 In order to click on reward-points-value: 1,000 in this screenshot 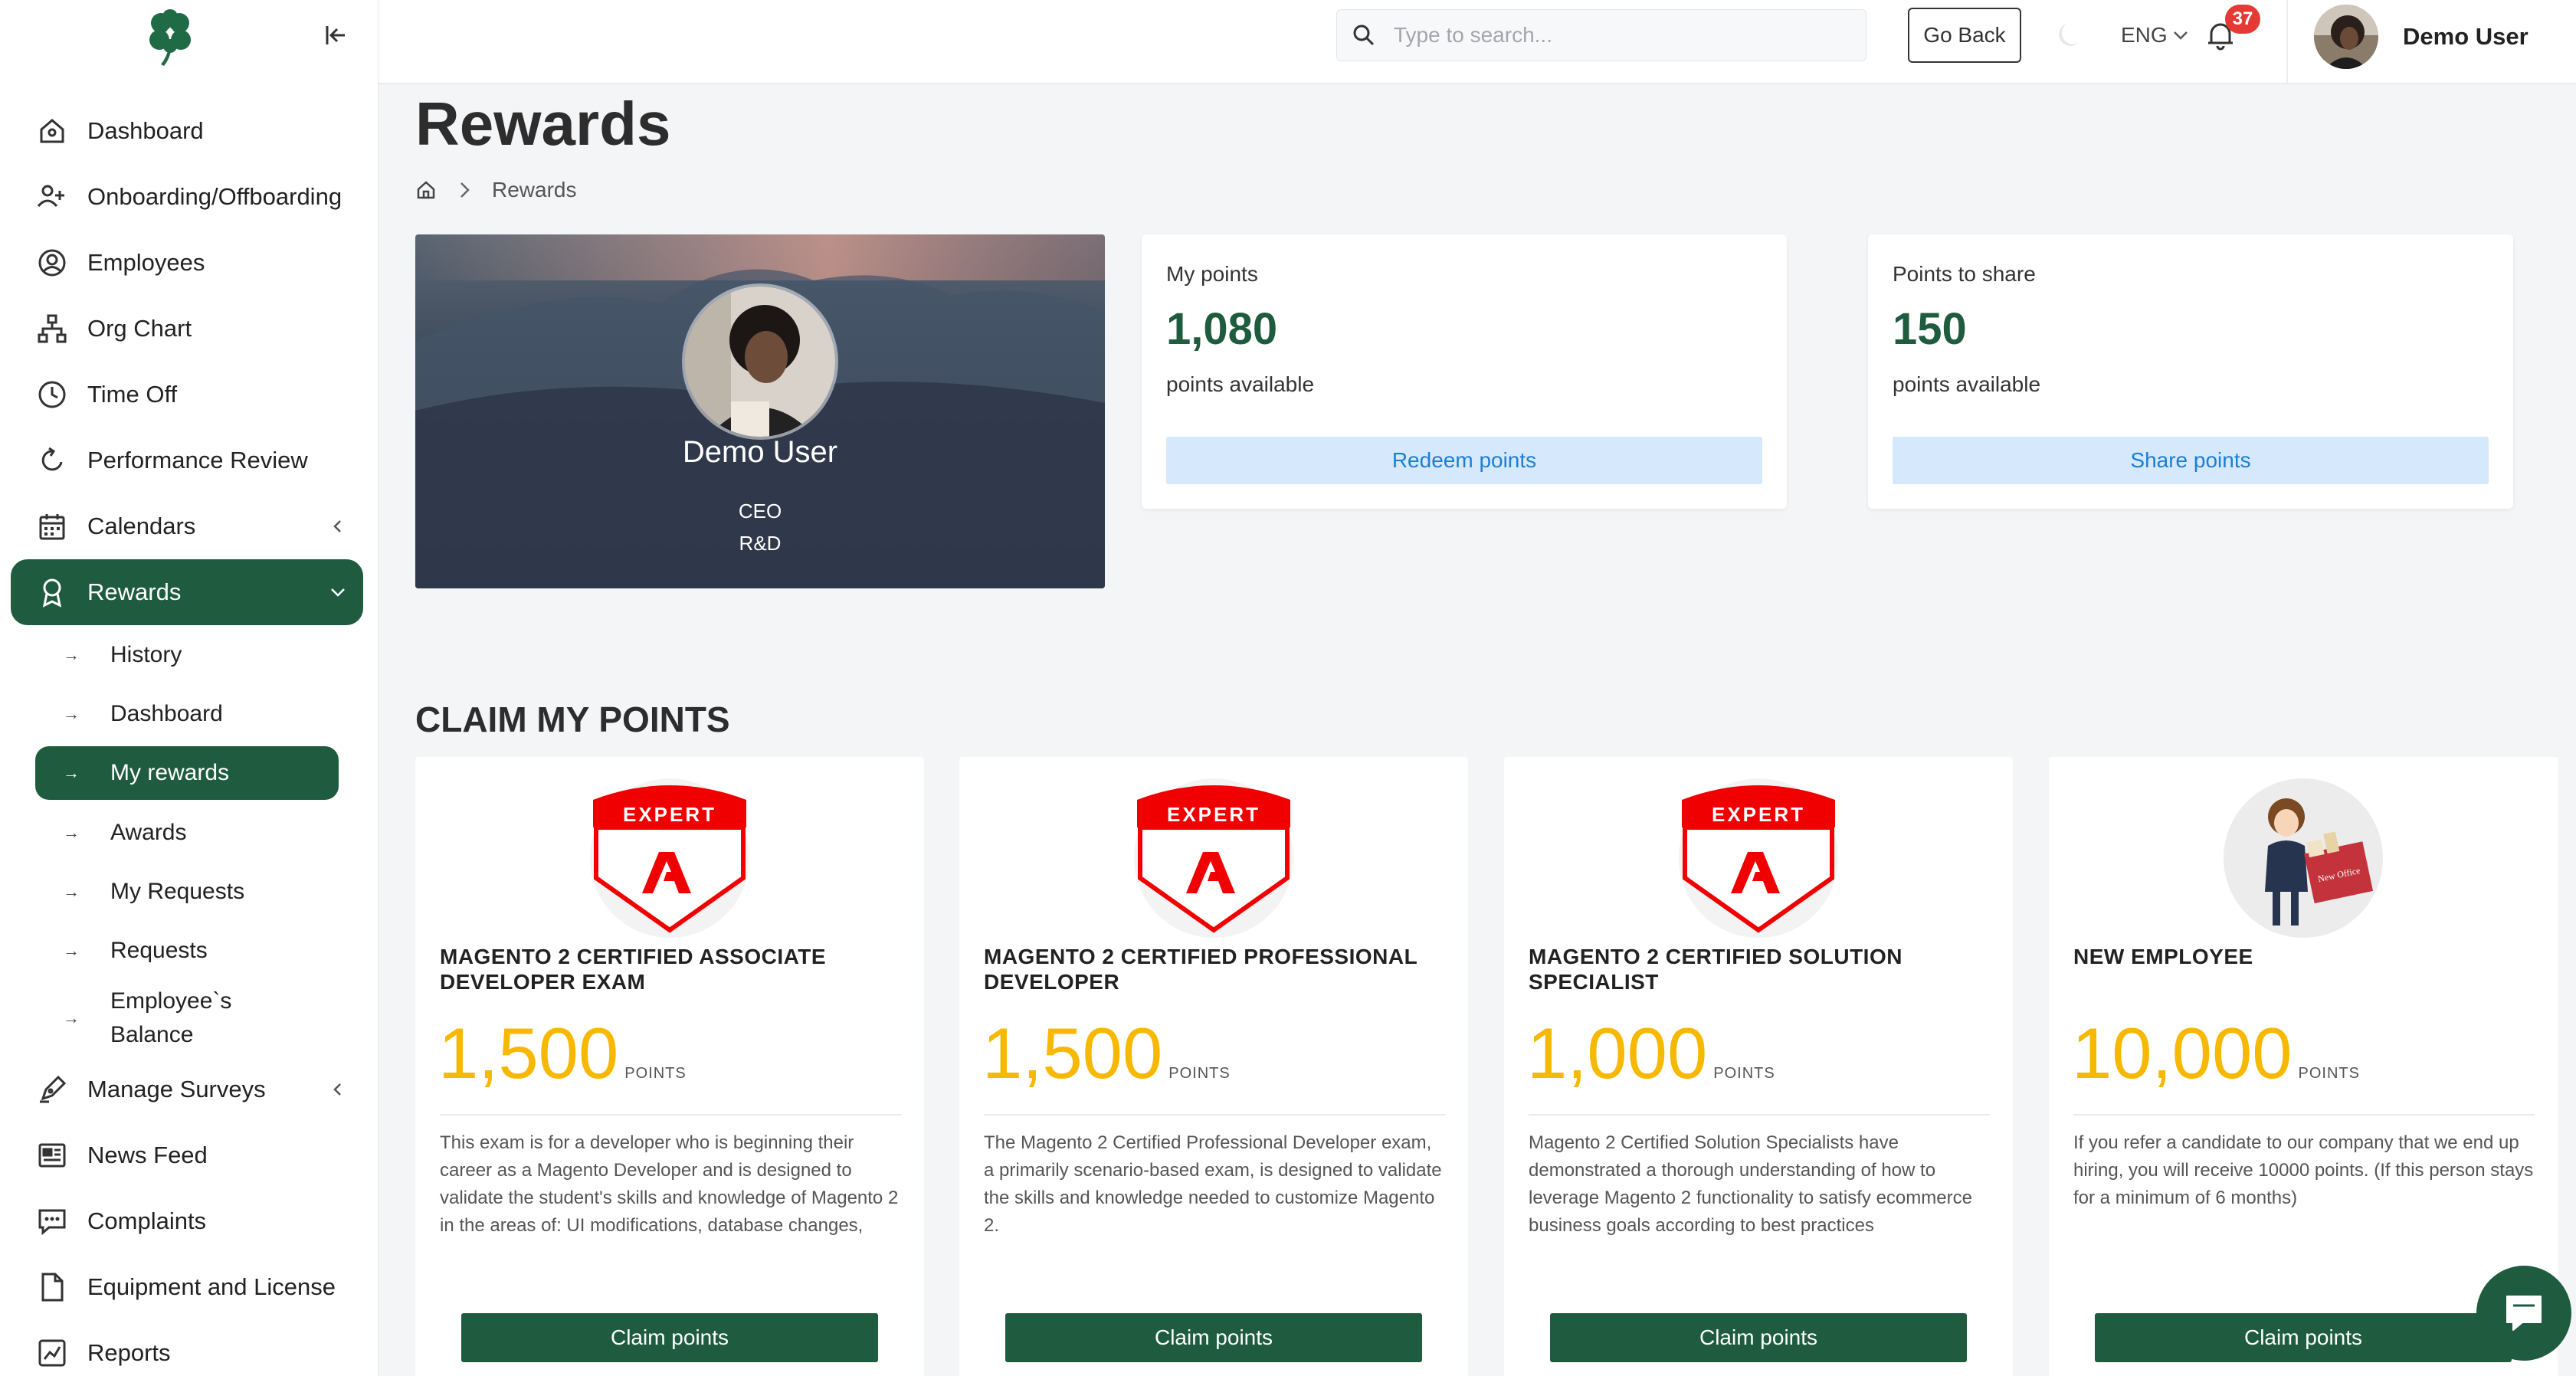, I will do `click(1618, 1053)`.